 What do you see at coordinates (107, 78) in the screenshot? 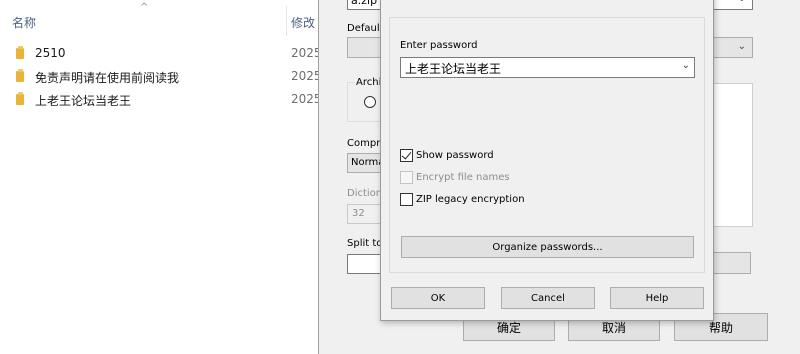
I see `file-name: 免责声明请在使用前阅读我` at bounding box center [107, 78].